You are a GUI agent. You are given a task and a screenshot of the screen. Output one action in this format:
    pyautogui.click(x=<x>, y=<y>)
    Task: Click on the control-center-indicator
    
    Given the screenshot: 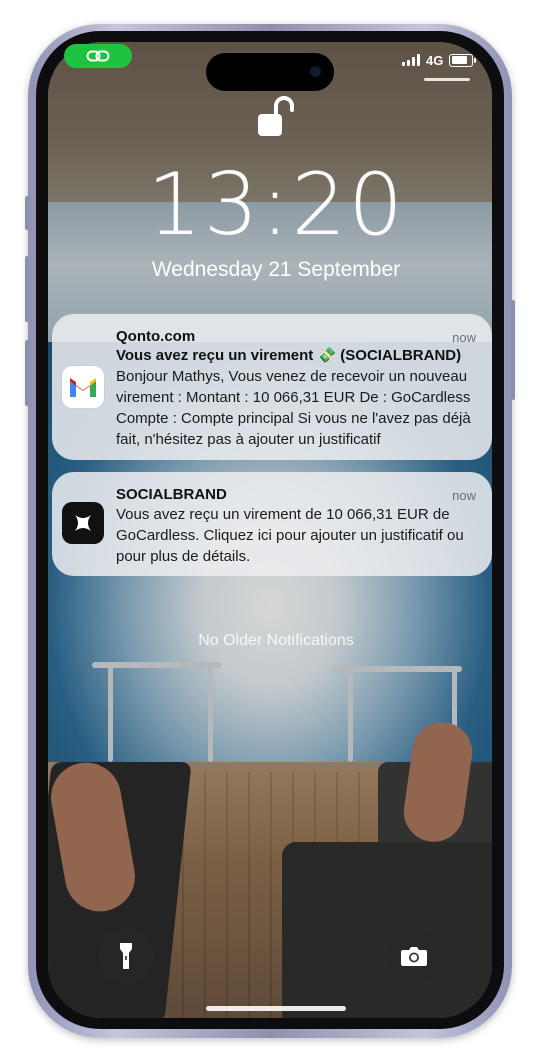 What is the action you would take?
    pyautogui.click(x=447, y=79)
    